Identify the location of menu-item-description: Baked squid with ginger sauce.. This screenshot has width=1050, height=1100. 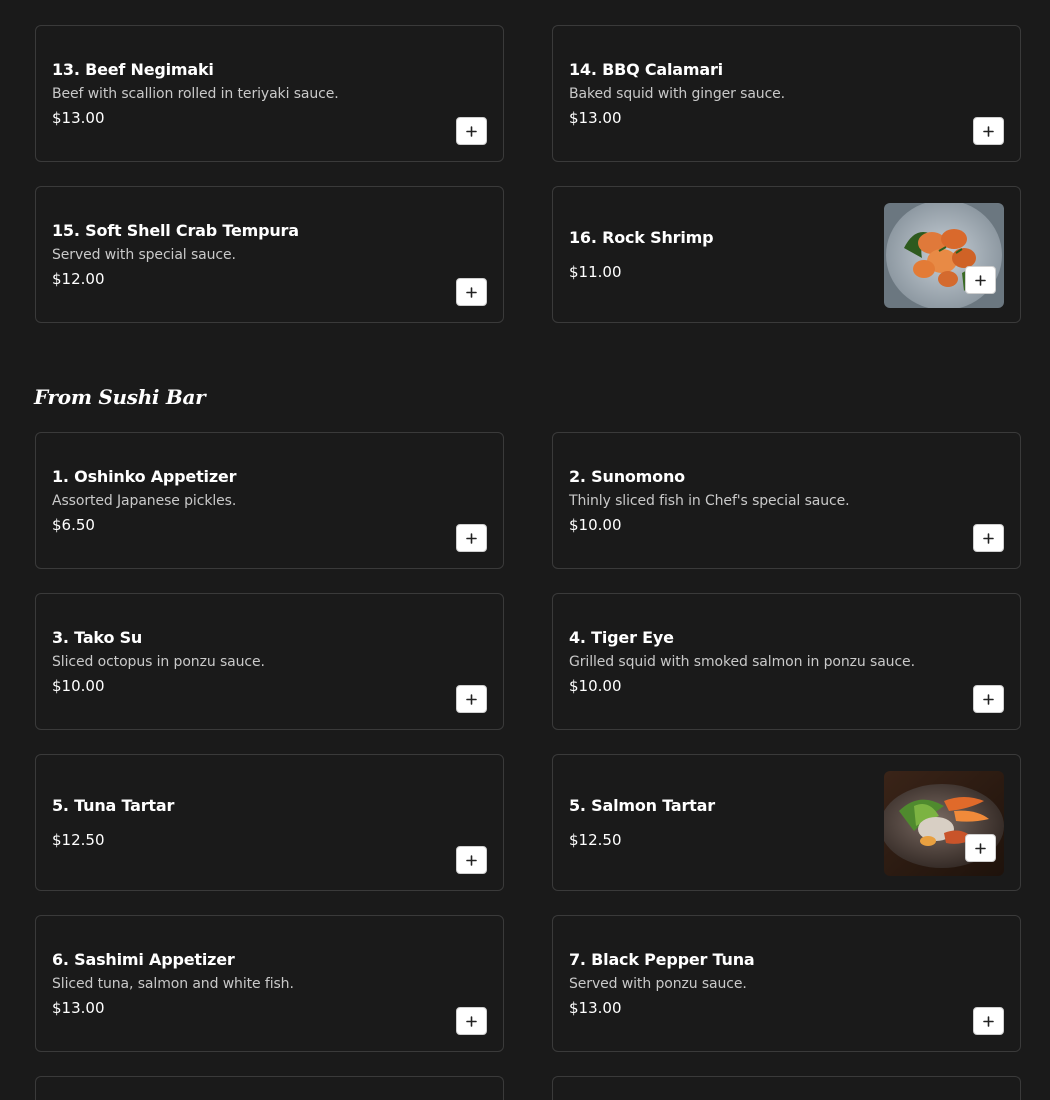
(677, 93).